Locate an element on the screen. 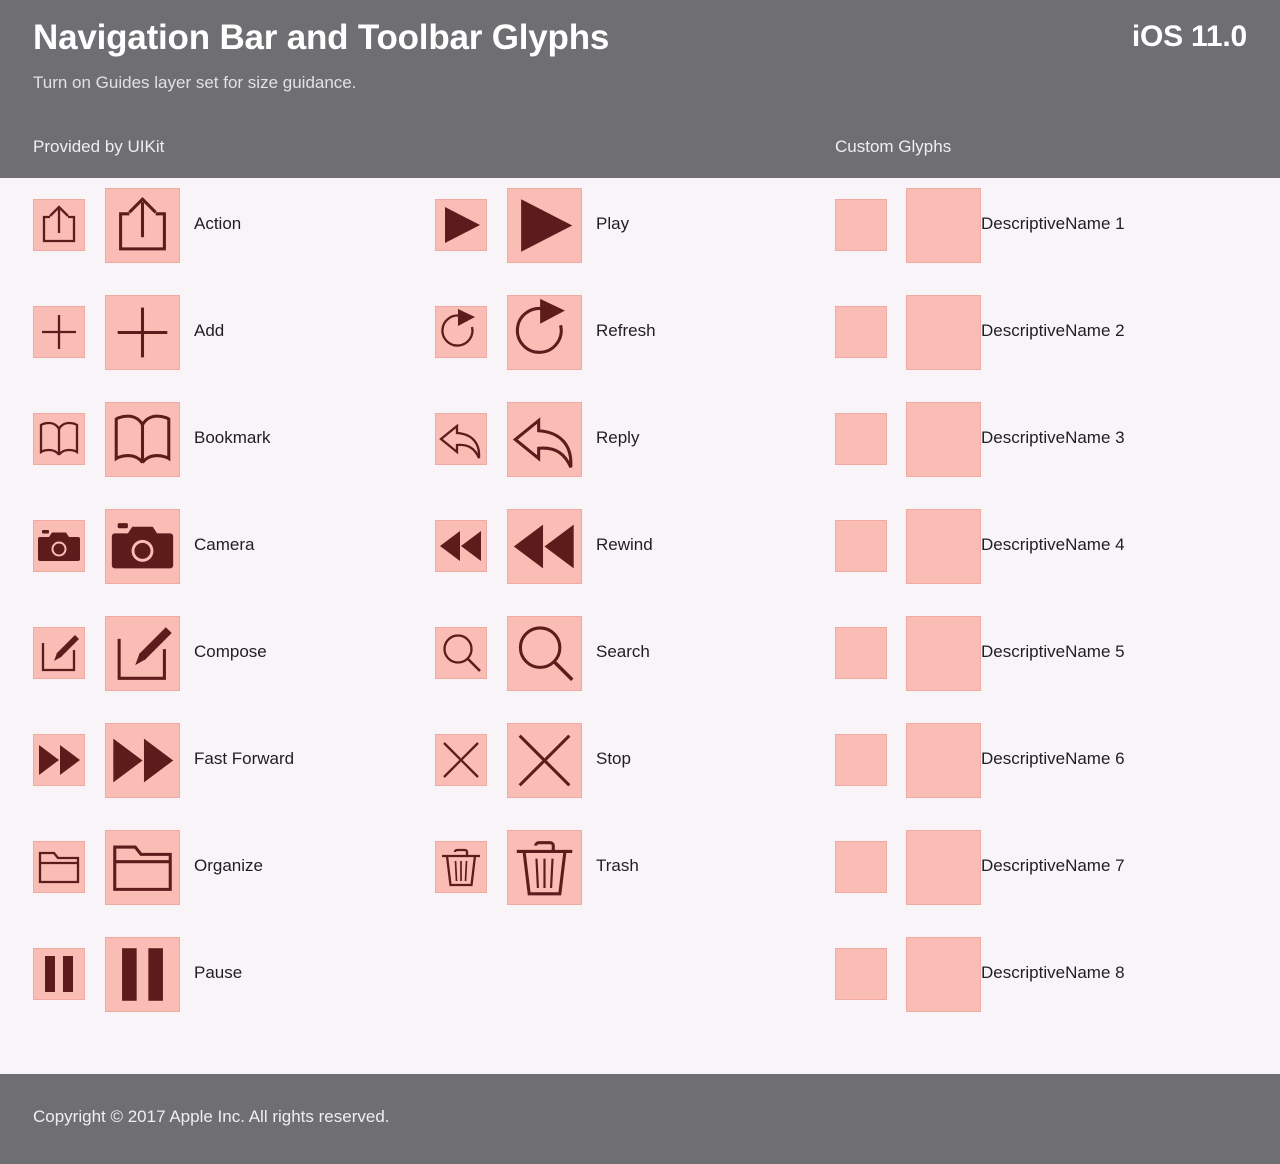 The image size is (1280, 1164). reply-icon-small is located at coordinates (461, 439).